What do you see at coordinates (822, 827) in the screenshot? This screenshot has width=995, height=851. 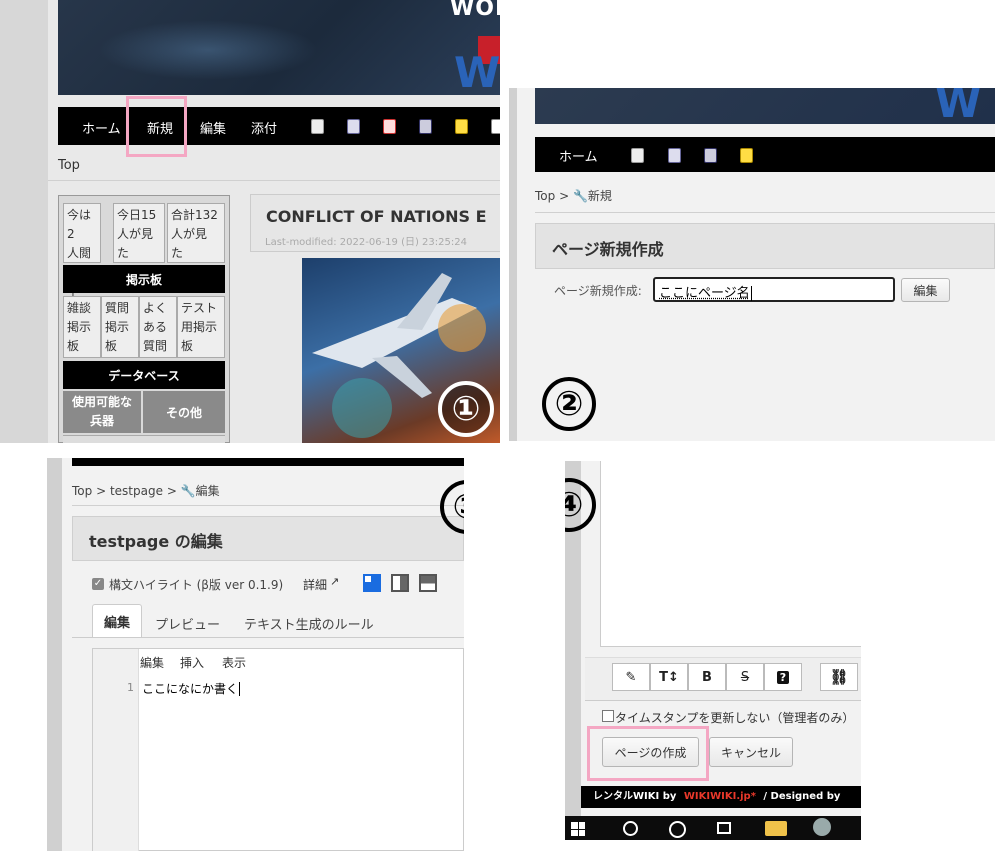 I see `app-icon` at bounding box center [822, 827].